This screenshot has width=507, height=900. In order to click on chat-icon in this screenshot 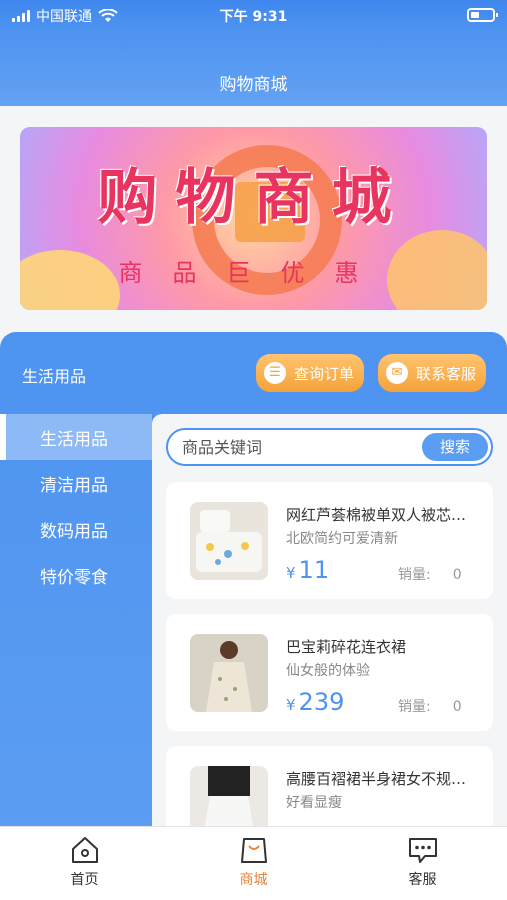, I will do `click(422, 850)`.